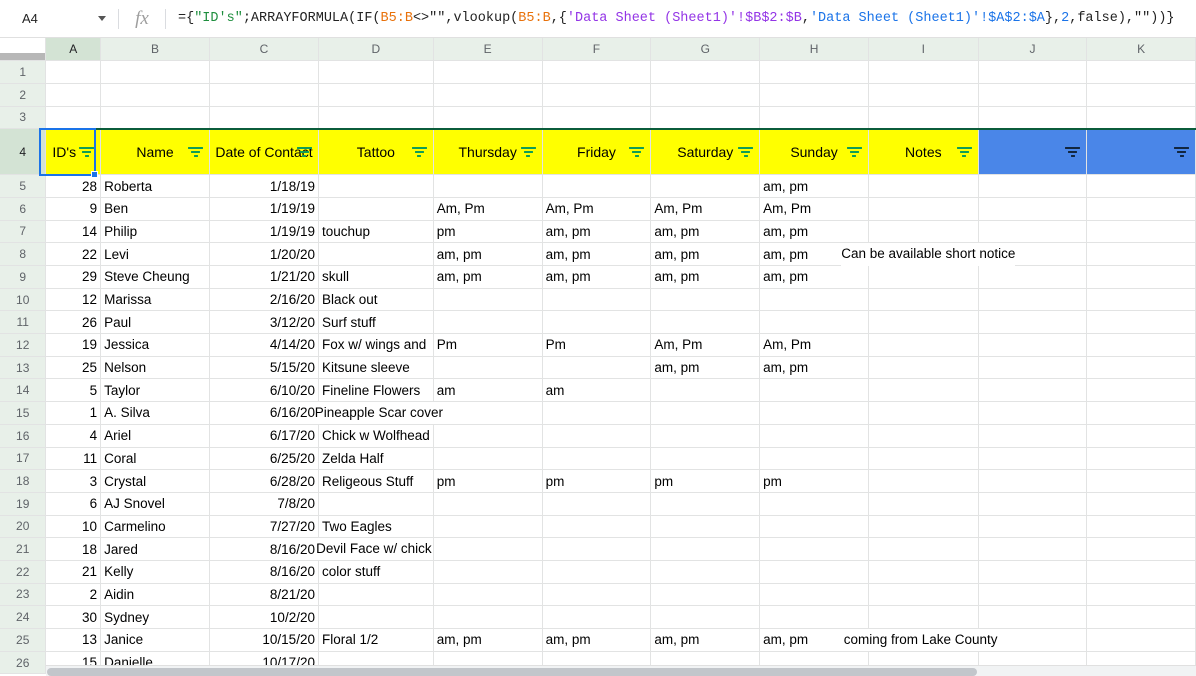 This screenshot has width=1196, height=676. I want to click on cell-K10, so click(1141, 300).